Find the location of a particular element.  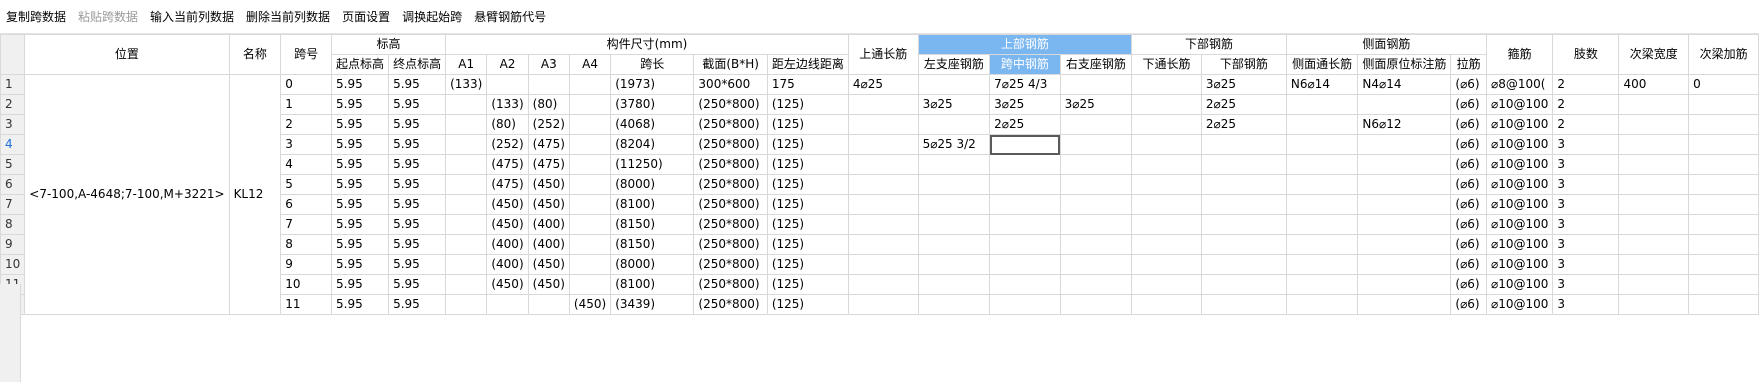

cell-a2: (475) is located at coordinates (507, 184).